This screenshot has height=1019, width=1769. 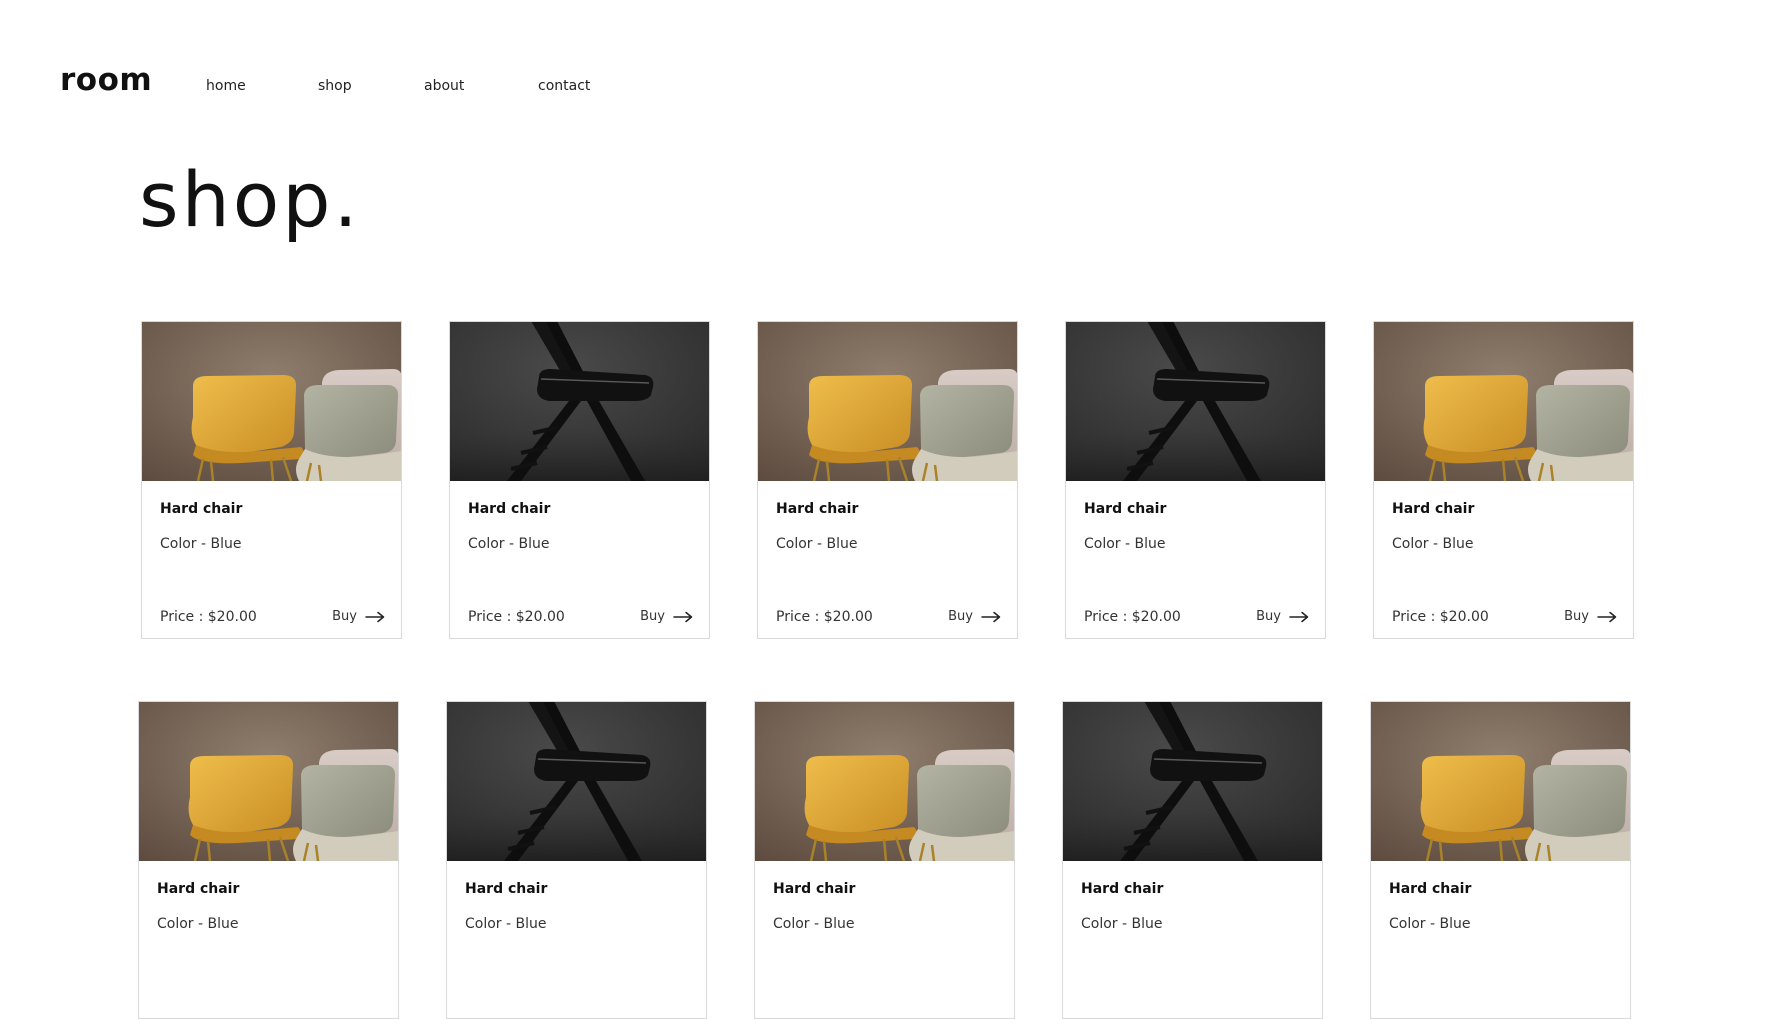 I want to click on nav-link-shop: shop, so click(x=335, y=86).